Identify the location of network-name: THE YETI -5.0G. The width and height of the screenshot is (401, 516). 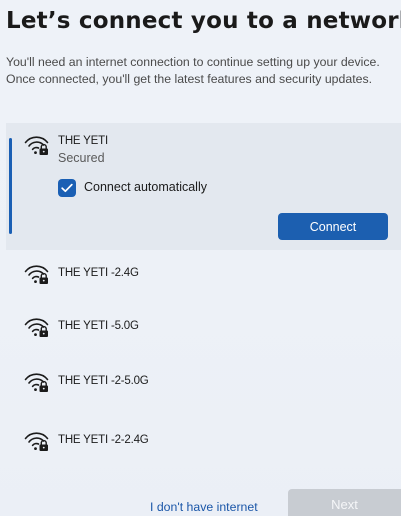
(98, 326).